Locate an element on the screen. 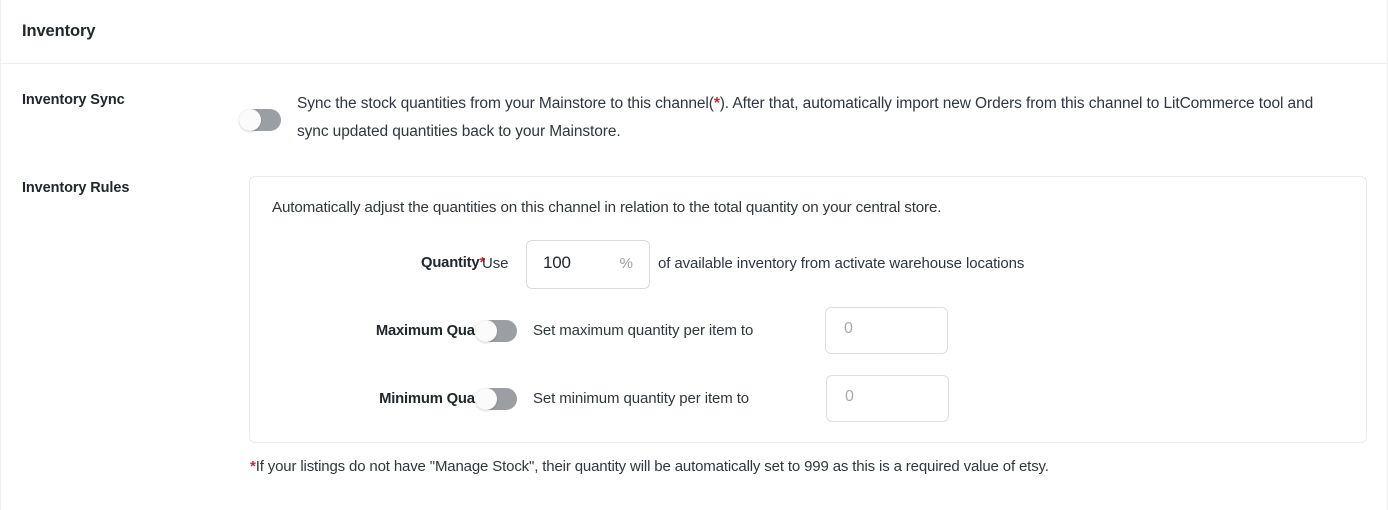 The image size is (1388, 510). inventory-sync-toggle is located at coordinates (260, 120).